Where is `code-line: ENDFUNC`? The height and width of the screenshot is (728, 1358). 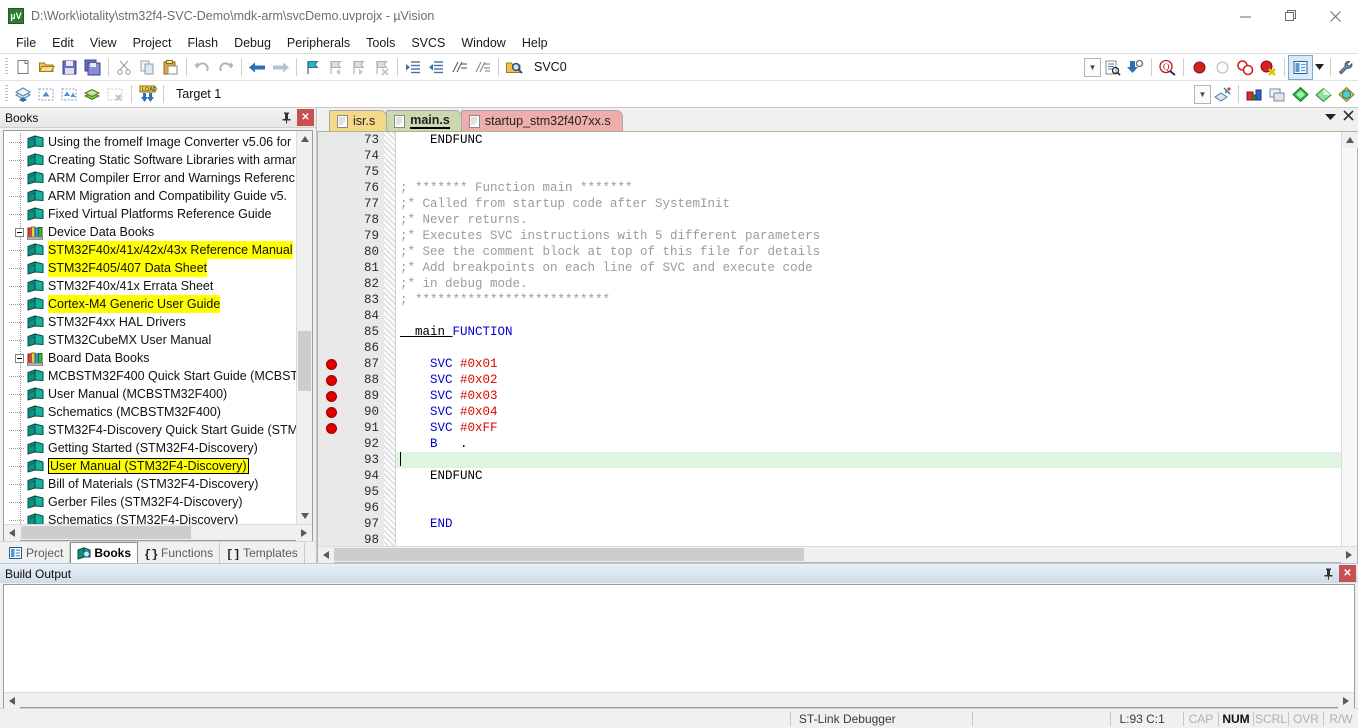 code-line: ENDFUNC is located at coordinates (876, 476).